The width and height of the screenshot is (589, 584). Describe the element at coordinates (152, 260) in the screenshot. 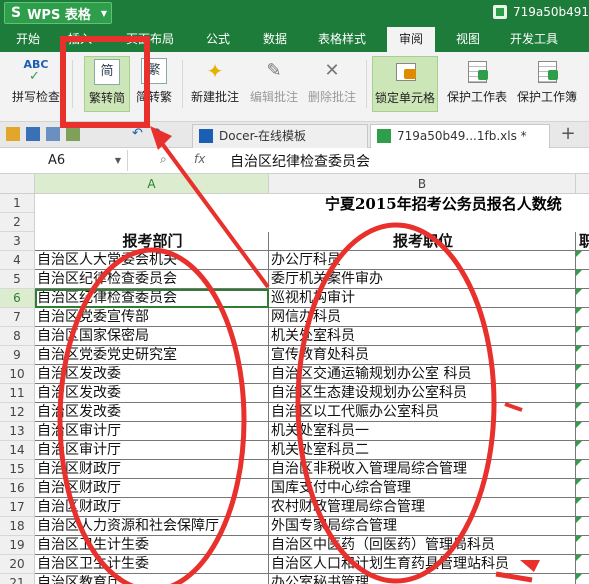

I see `cell-department: 自治区人大常委会机关` at that location.